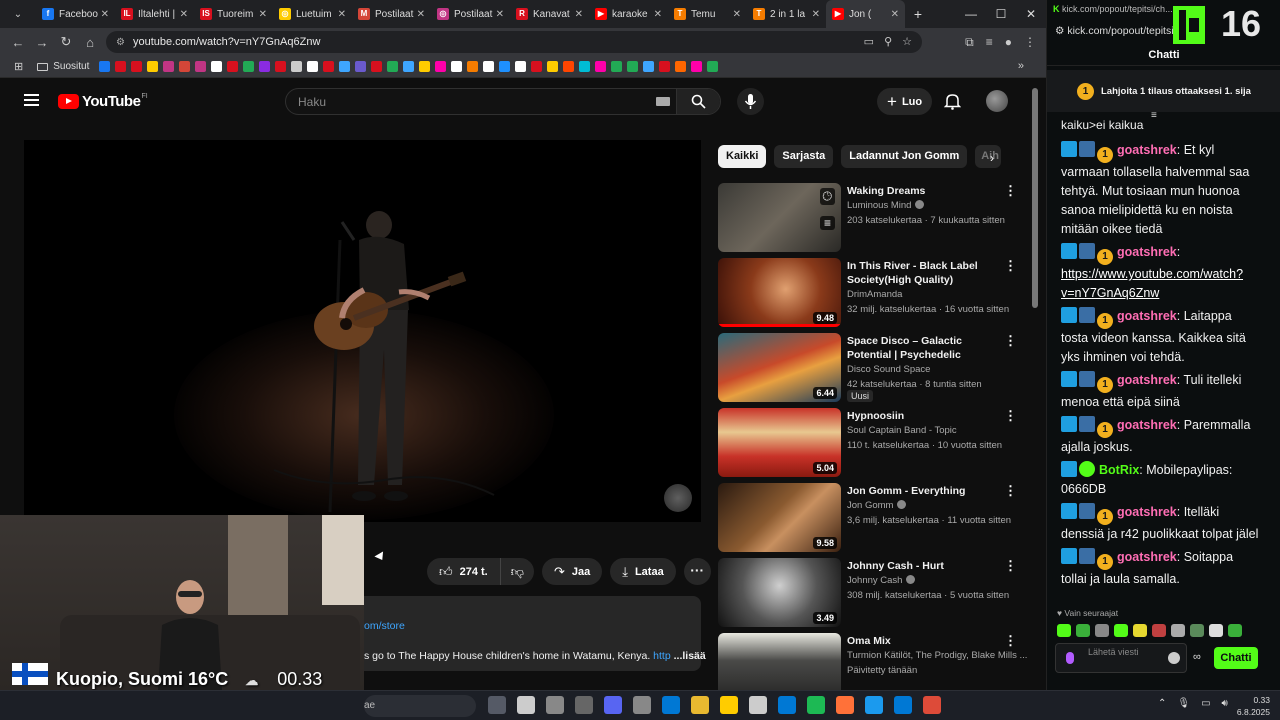 This screenshot has height=720, width=1280. Describe the element at coordinates (470, 14) in the screenshot. I see `browser-tab: ◎ Postilaat ✕` at that location.